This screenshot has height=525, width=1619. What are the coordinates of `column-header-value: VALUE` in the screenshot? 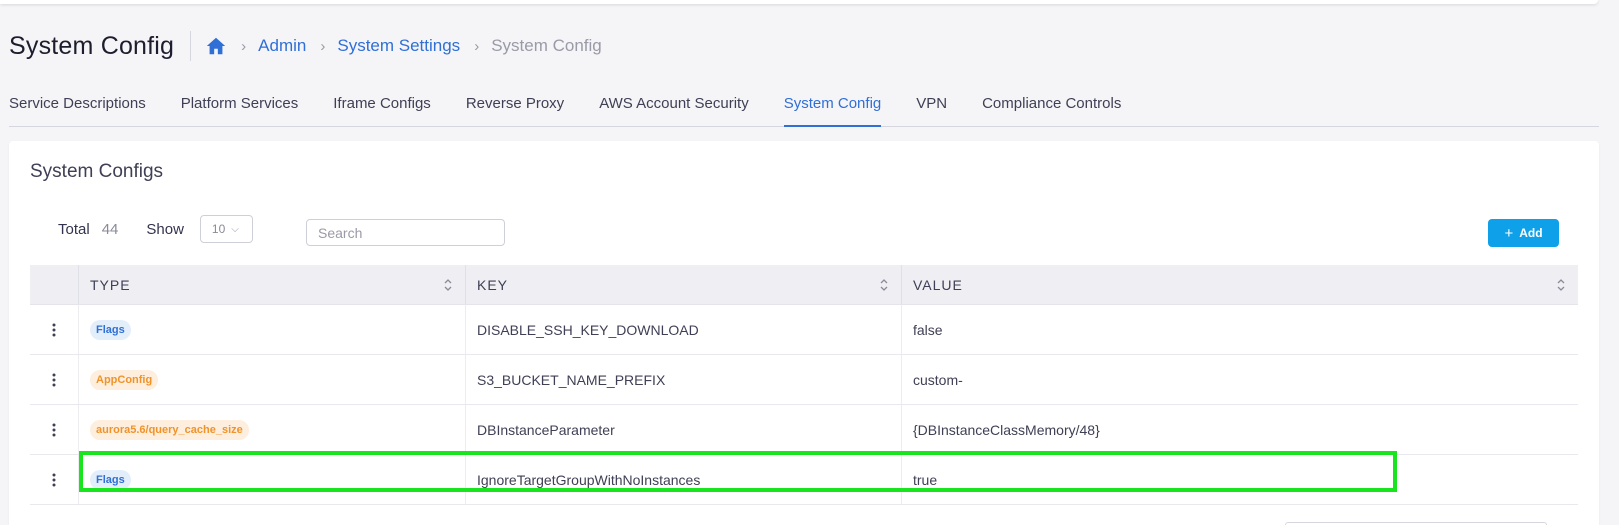 It's located at (1240, 284).